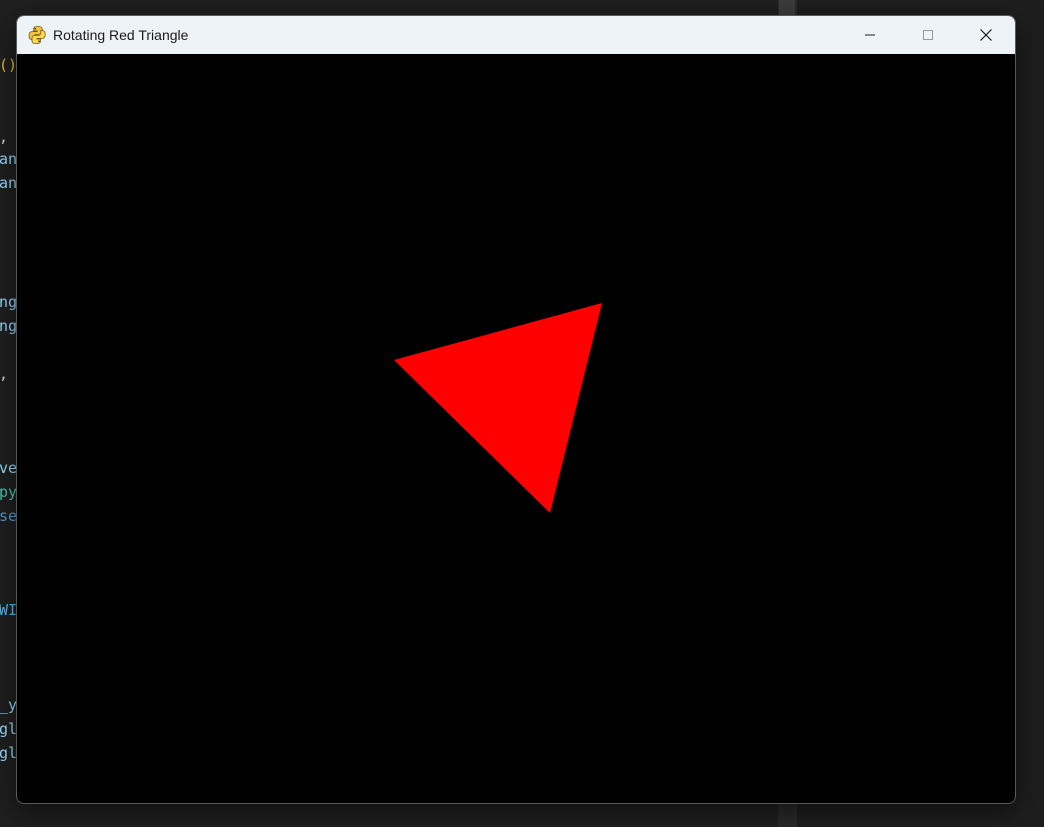  Describe the element at coordinates (9, 705) in the screenshot. I see `code-fragment: _y` at that location.